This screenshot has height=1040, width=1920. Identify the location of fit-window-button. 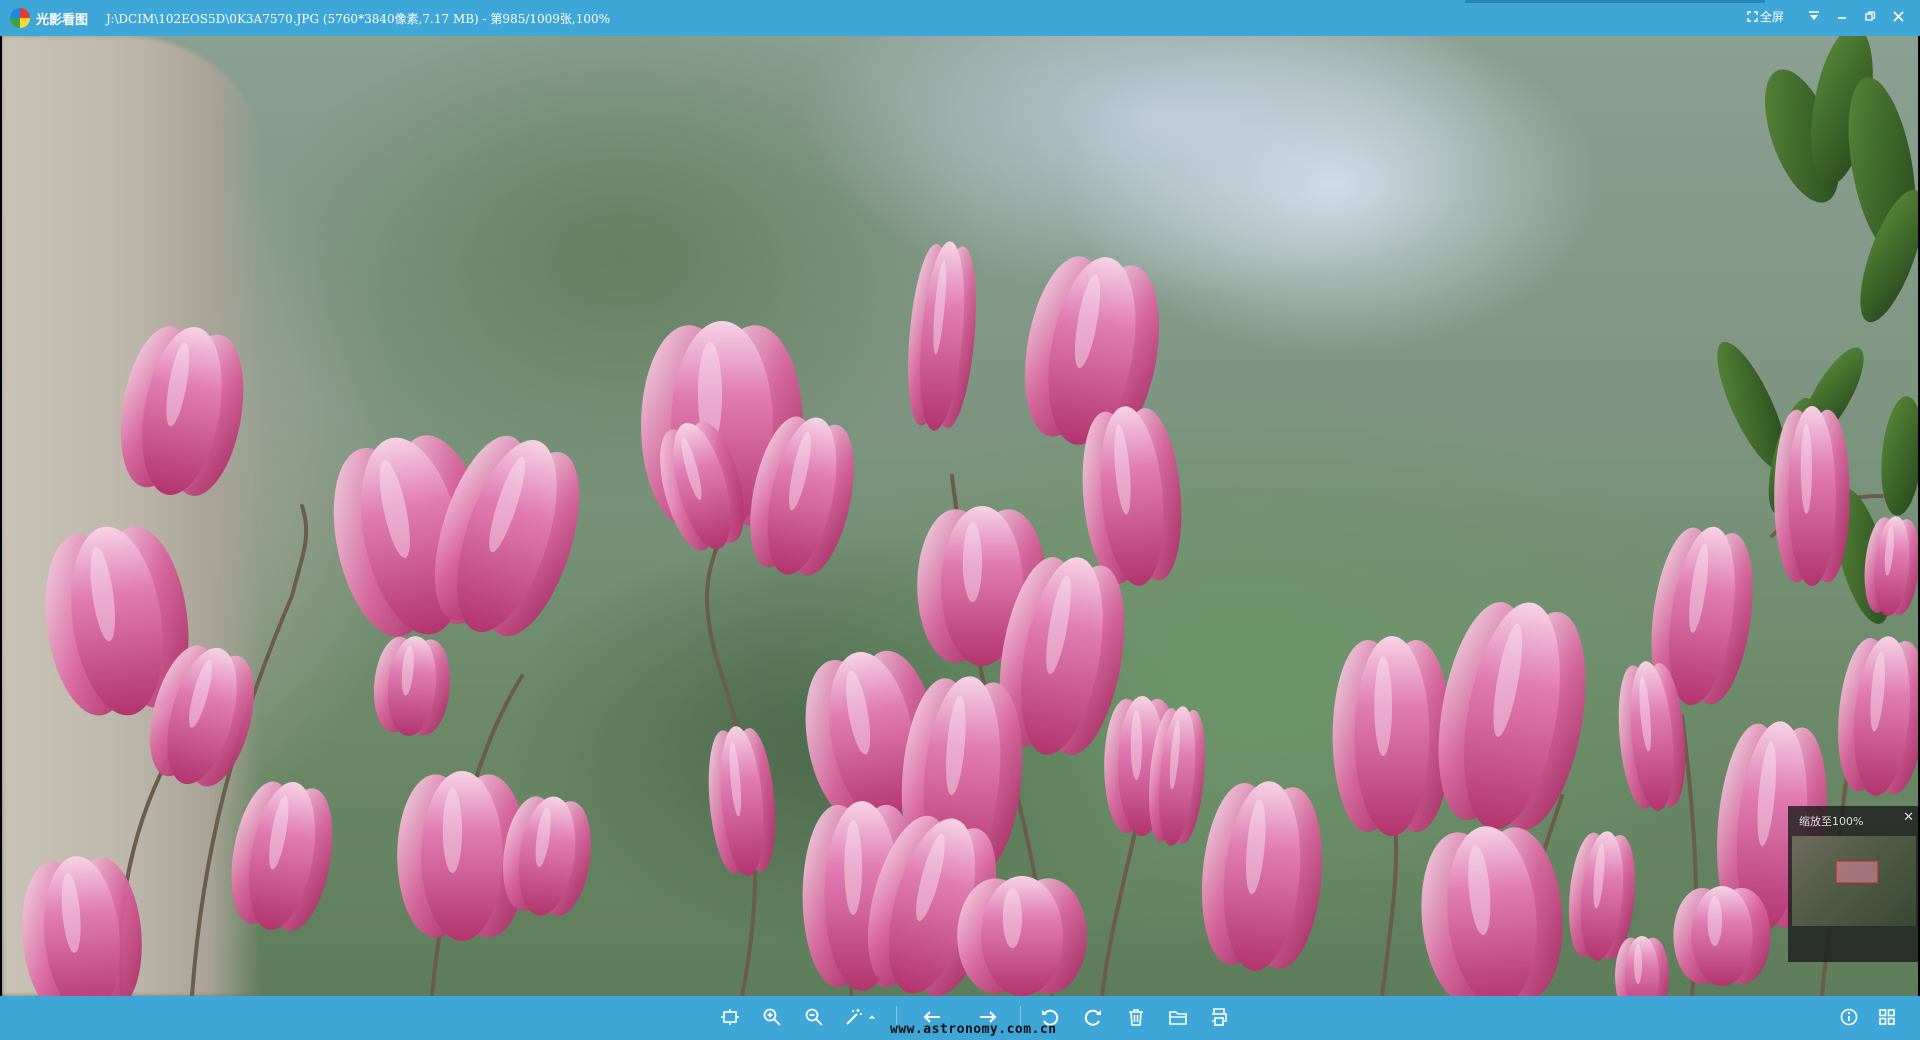
(730, 1017).